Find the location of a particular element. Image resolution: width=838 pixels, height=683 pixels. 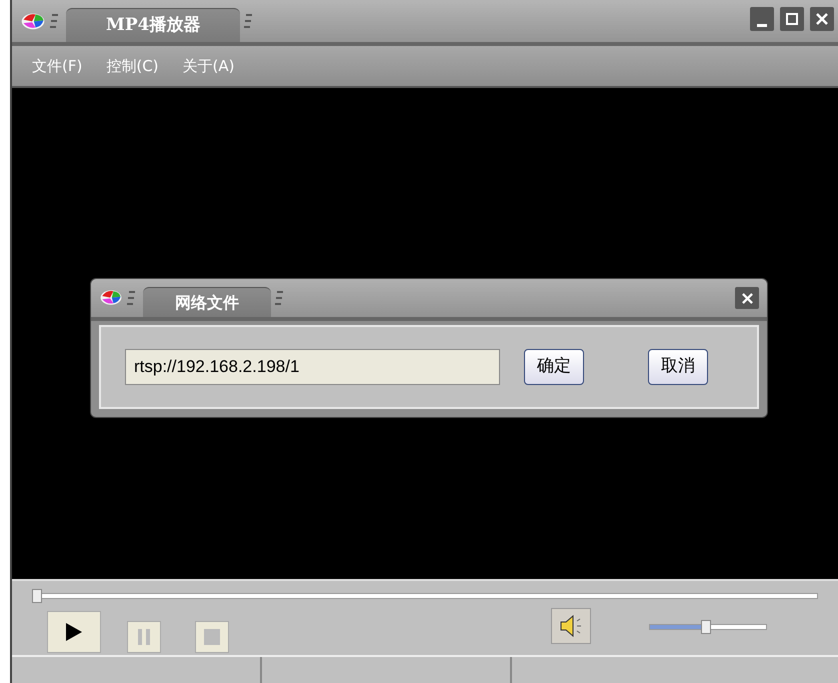

play-icon is located at coordinates (74, 632).